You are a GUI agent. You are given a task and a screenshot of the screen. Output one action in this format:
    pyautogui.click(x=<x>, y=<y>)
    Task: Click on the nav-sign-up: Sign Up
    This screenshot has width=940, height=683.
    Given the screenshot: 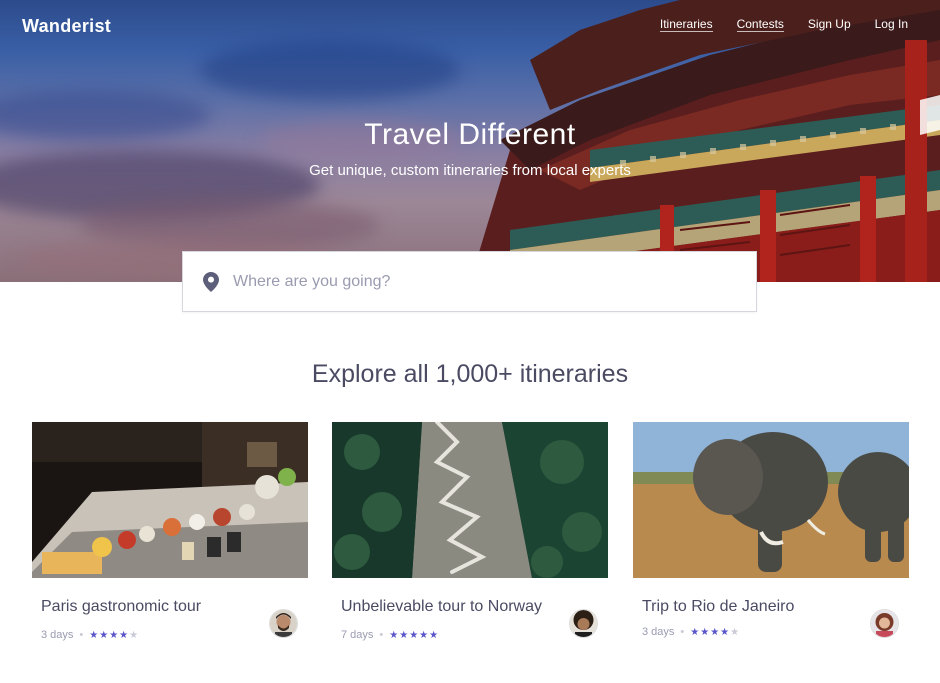 What is the action you would take?
    pyautogui.click(x=829, y=24)
    